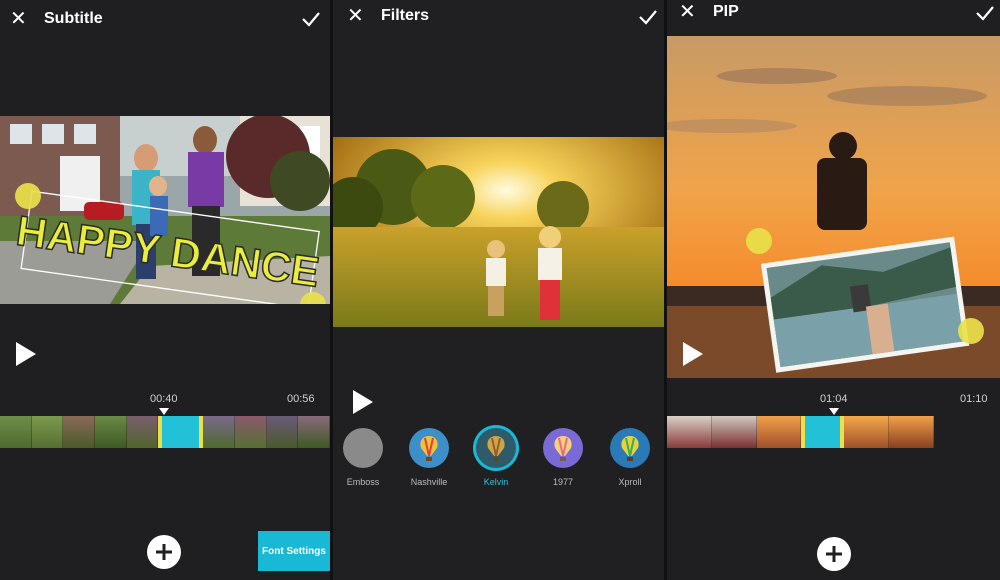 Image resolution: width=1000 pixels, height=580 pixels. I want to click on filter-emboss: Emboss, so click(363, 457).